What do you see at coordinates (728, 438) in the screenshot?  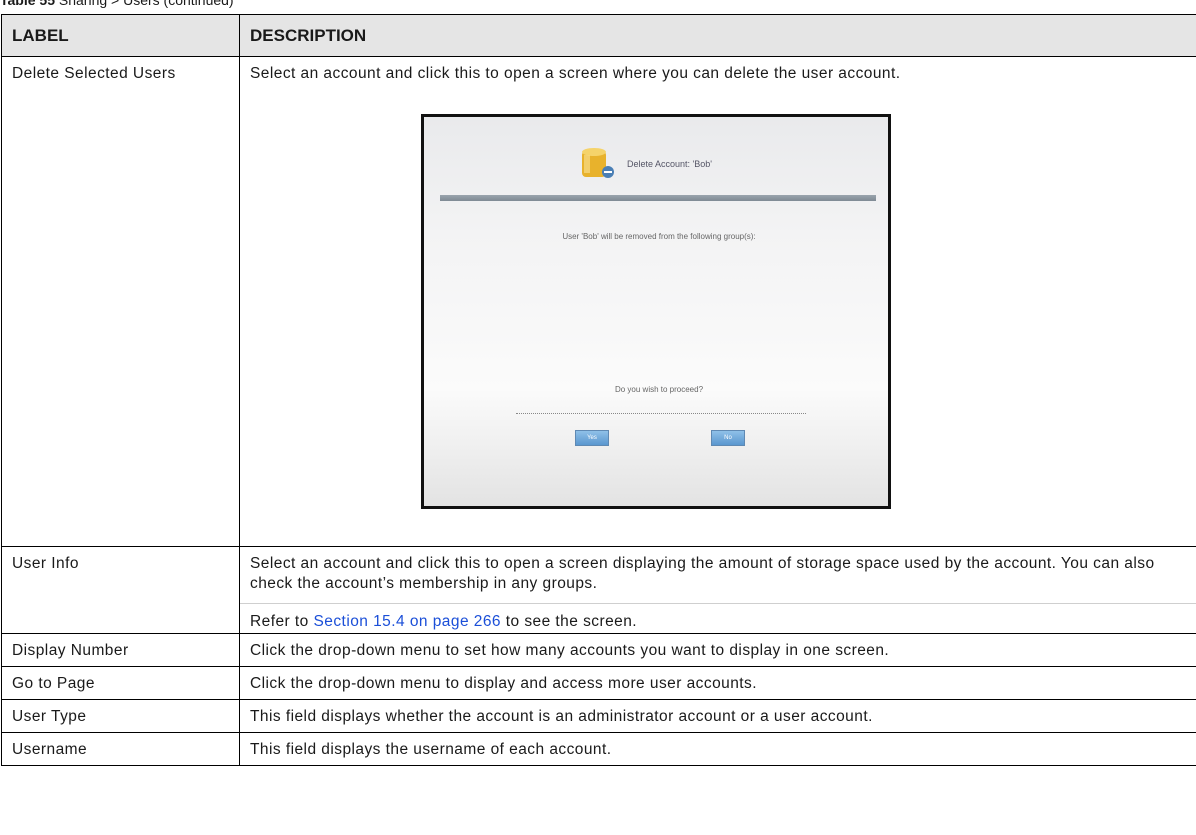 I see `dialog-no-button: No` at bounding box center [728, 438].